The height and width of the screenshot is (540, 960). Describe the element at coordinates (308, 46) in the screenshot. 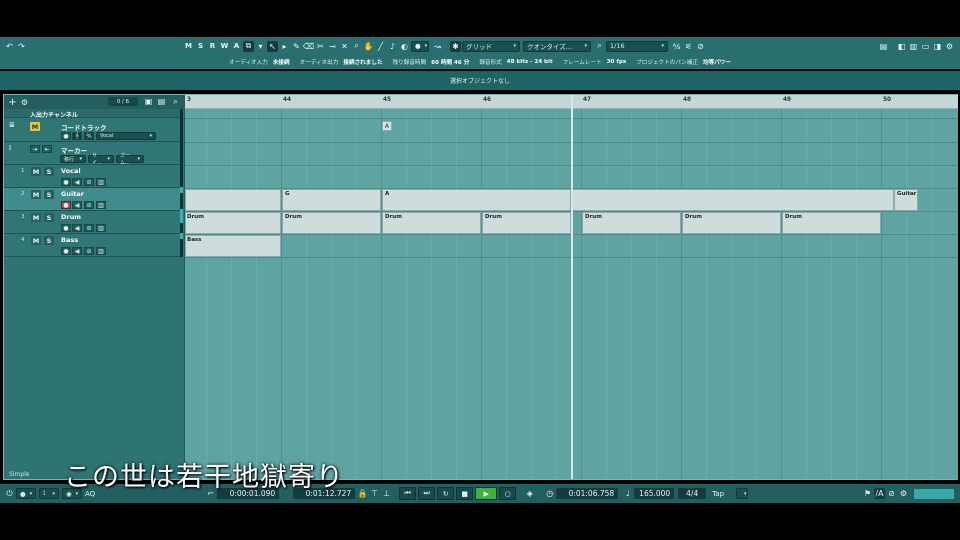

I see `erase-tool-icon: ⌫` at that location.